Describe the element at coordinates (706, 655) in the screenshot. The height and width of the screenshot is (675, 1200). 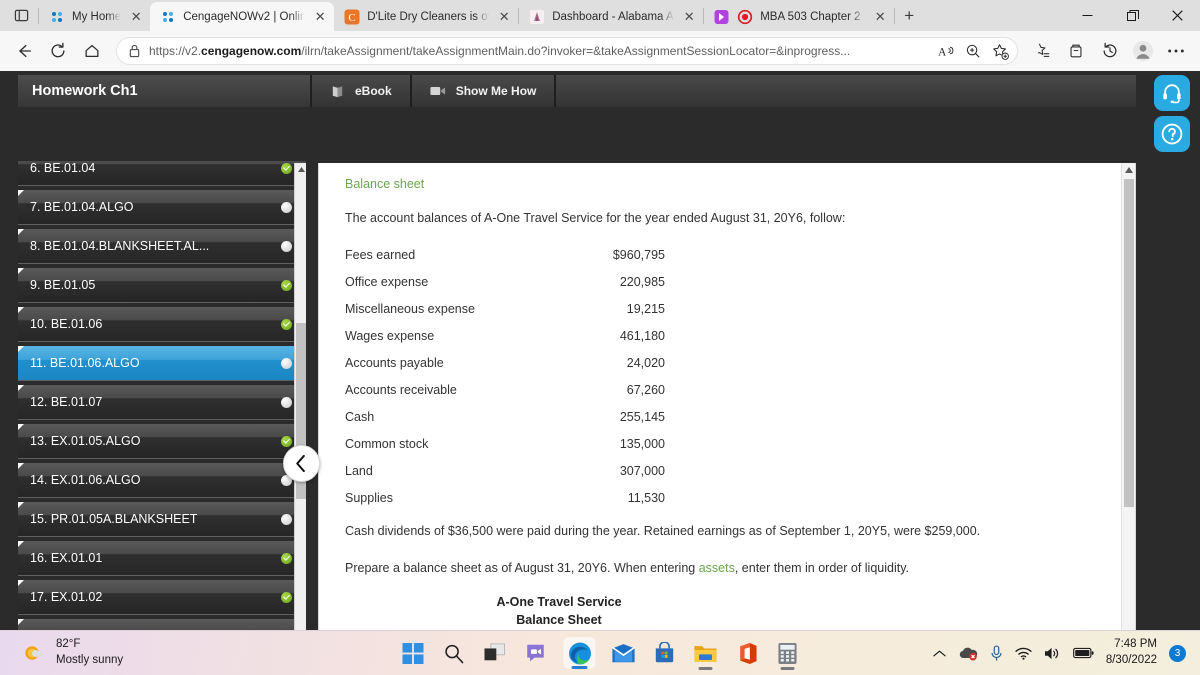
I see `file-explorer-button` at that location.